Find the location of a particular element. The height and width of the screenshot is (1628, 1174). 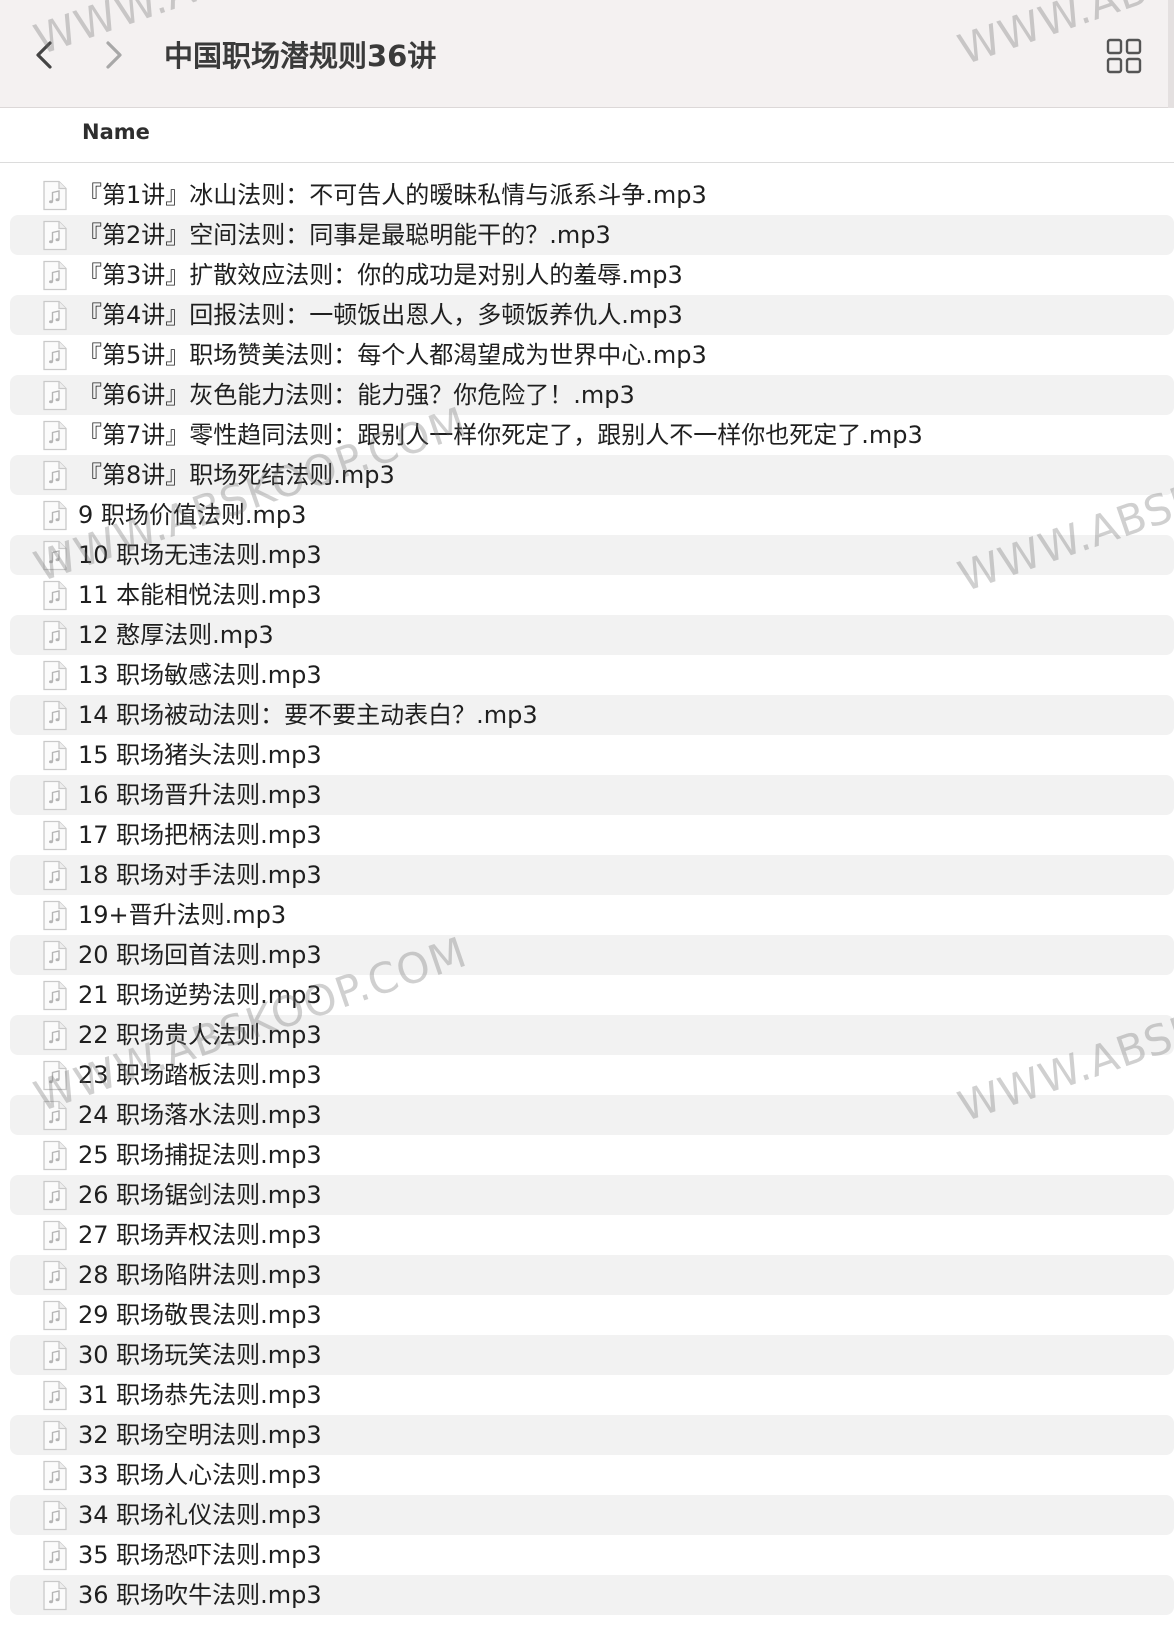

file-row: 『第8讲』职场死结法则.mp3 is located at coordinates (592, 475).